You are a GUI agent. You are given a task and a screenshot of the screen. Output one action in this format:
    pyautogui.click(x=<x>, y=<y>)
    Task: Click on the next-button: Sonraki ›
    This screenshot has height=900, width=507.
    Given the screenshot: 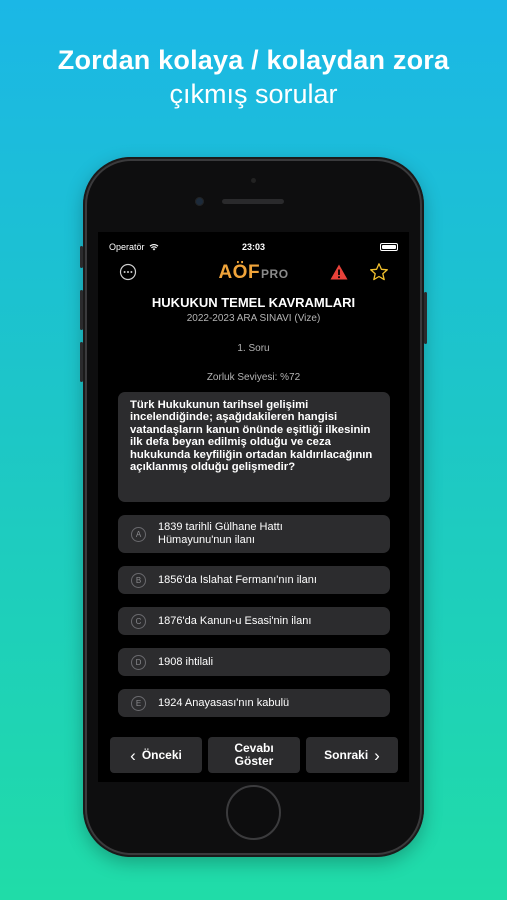 What is the action you would take?
    pyautogui.click(x=352, y=755)
    